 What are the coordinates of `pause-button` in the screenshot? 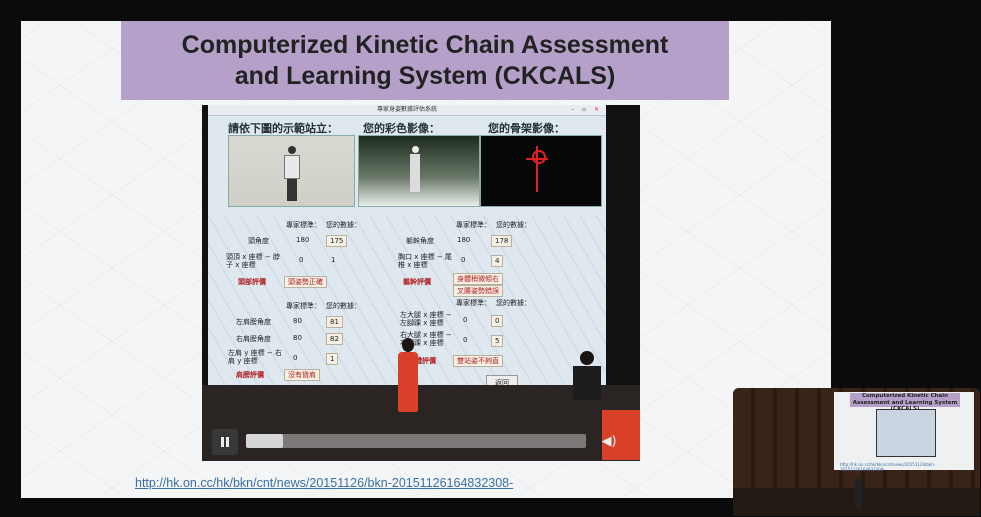 It's located at (225, 442).